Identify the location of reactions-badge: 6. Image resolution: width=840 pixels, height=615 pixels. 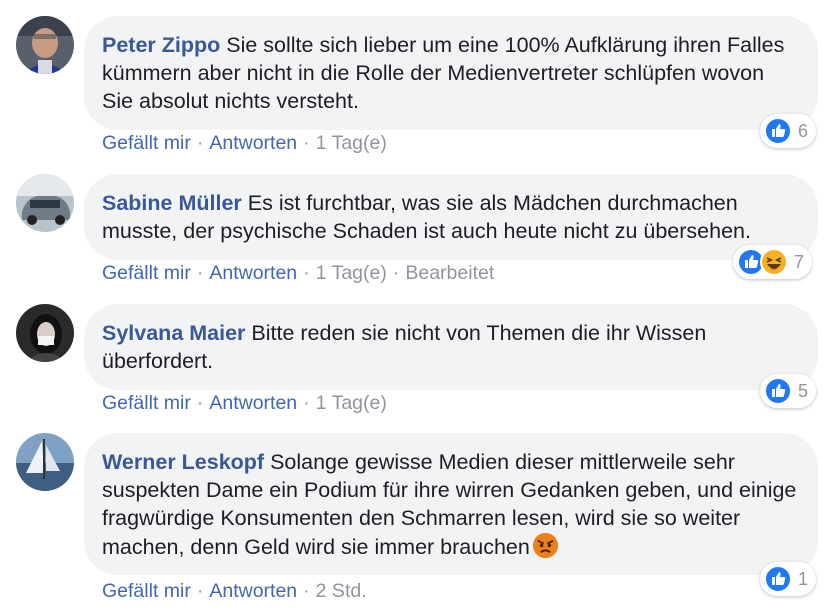
(788, 131).